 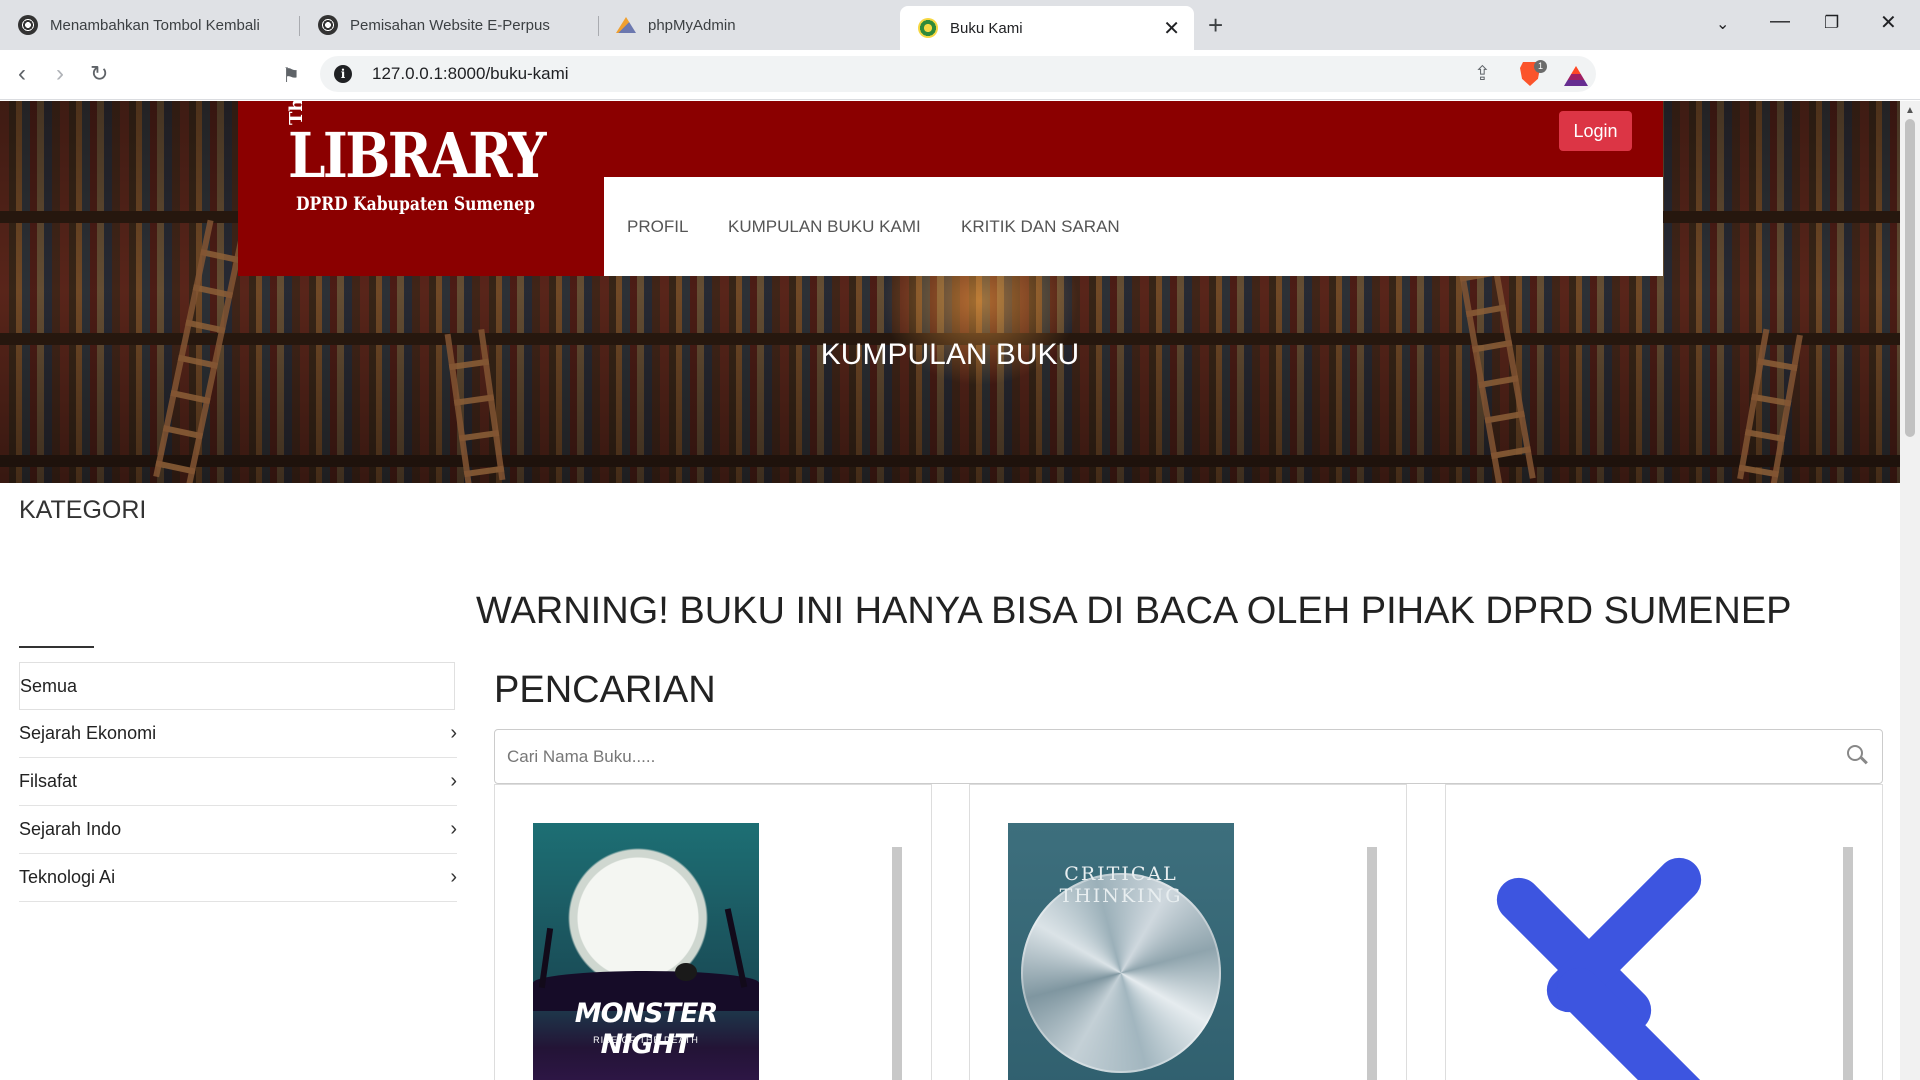 I want to click on phpmyadmin-icon, so click(x=626, y=25).